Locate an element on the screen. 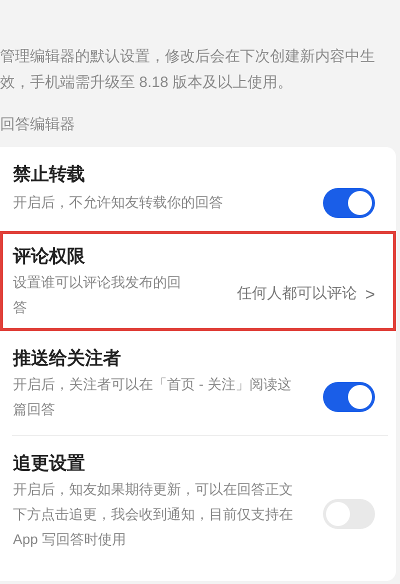 This screenshot has width=400, height=584. chevron-icon: > is located at coordinates (370, 295).